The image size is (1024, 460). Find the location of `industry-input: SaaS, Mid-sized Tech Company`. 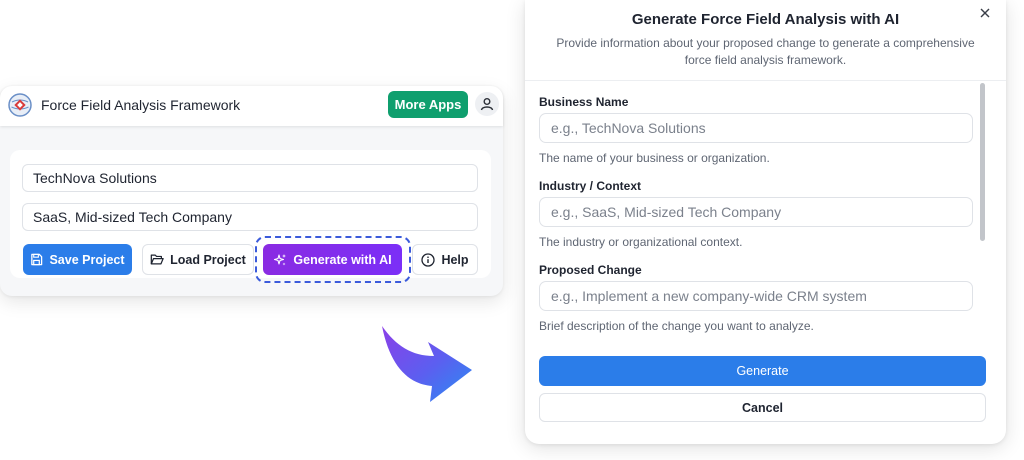

industry-input: SaaS, Mid-sized Tech Company is located at coordinates (250, 217).